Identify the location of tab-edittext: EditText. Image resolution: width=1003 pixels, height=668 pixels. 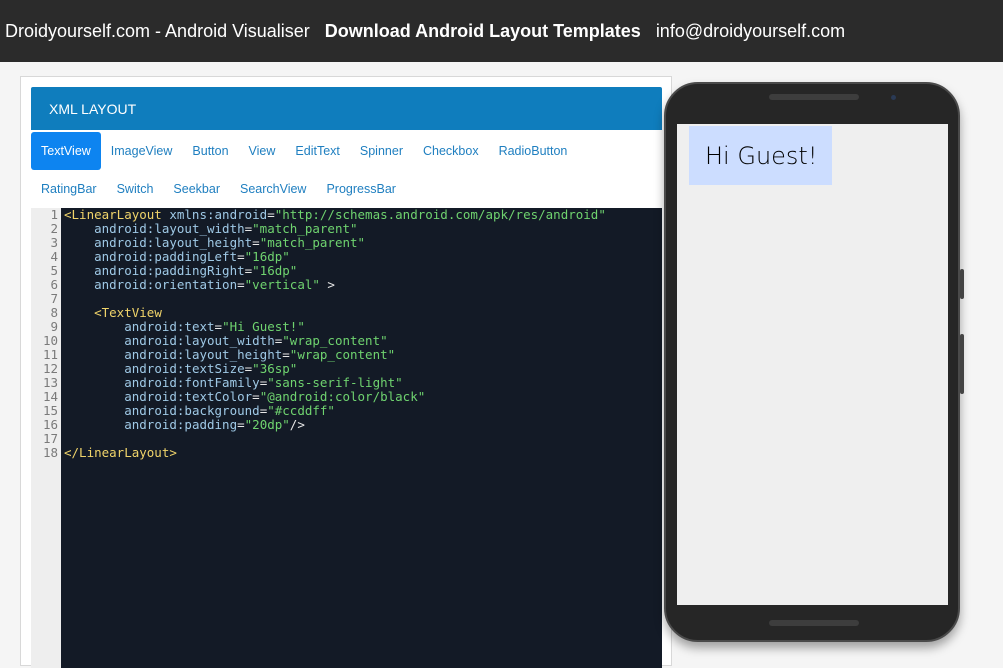
(317, 151).